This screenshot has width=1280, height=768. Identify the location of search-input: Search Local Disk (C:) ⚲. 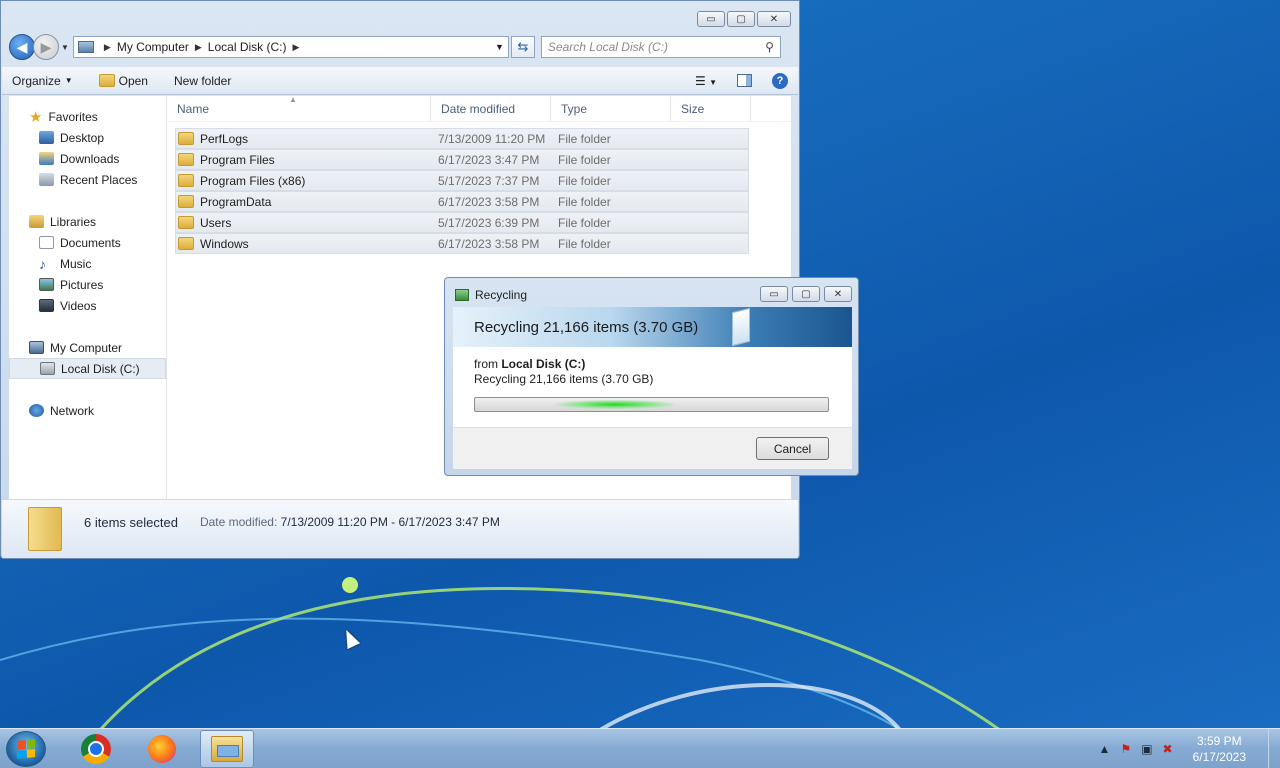
(660, 47).